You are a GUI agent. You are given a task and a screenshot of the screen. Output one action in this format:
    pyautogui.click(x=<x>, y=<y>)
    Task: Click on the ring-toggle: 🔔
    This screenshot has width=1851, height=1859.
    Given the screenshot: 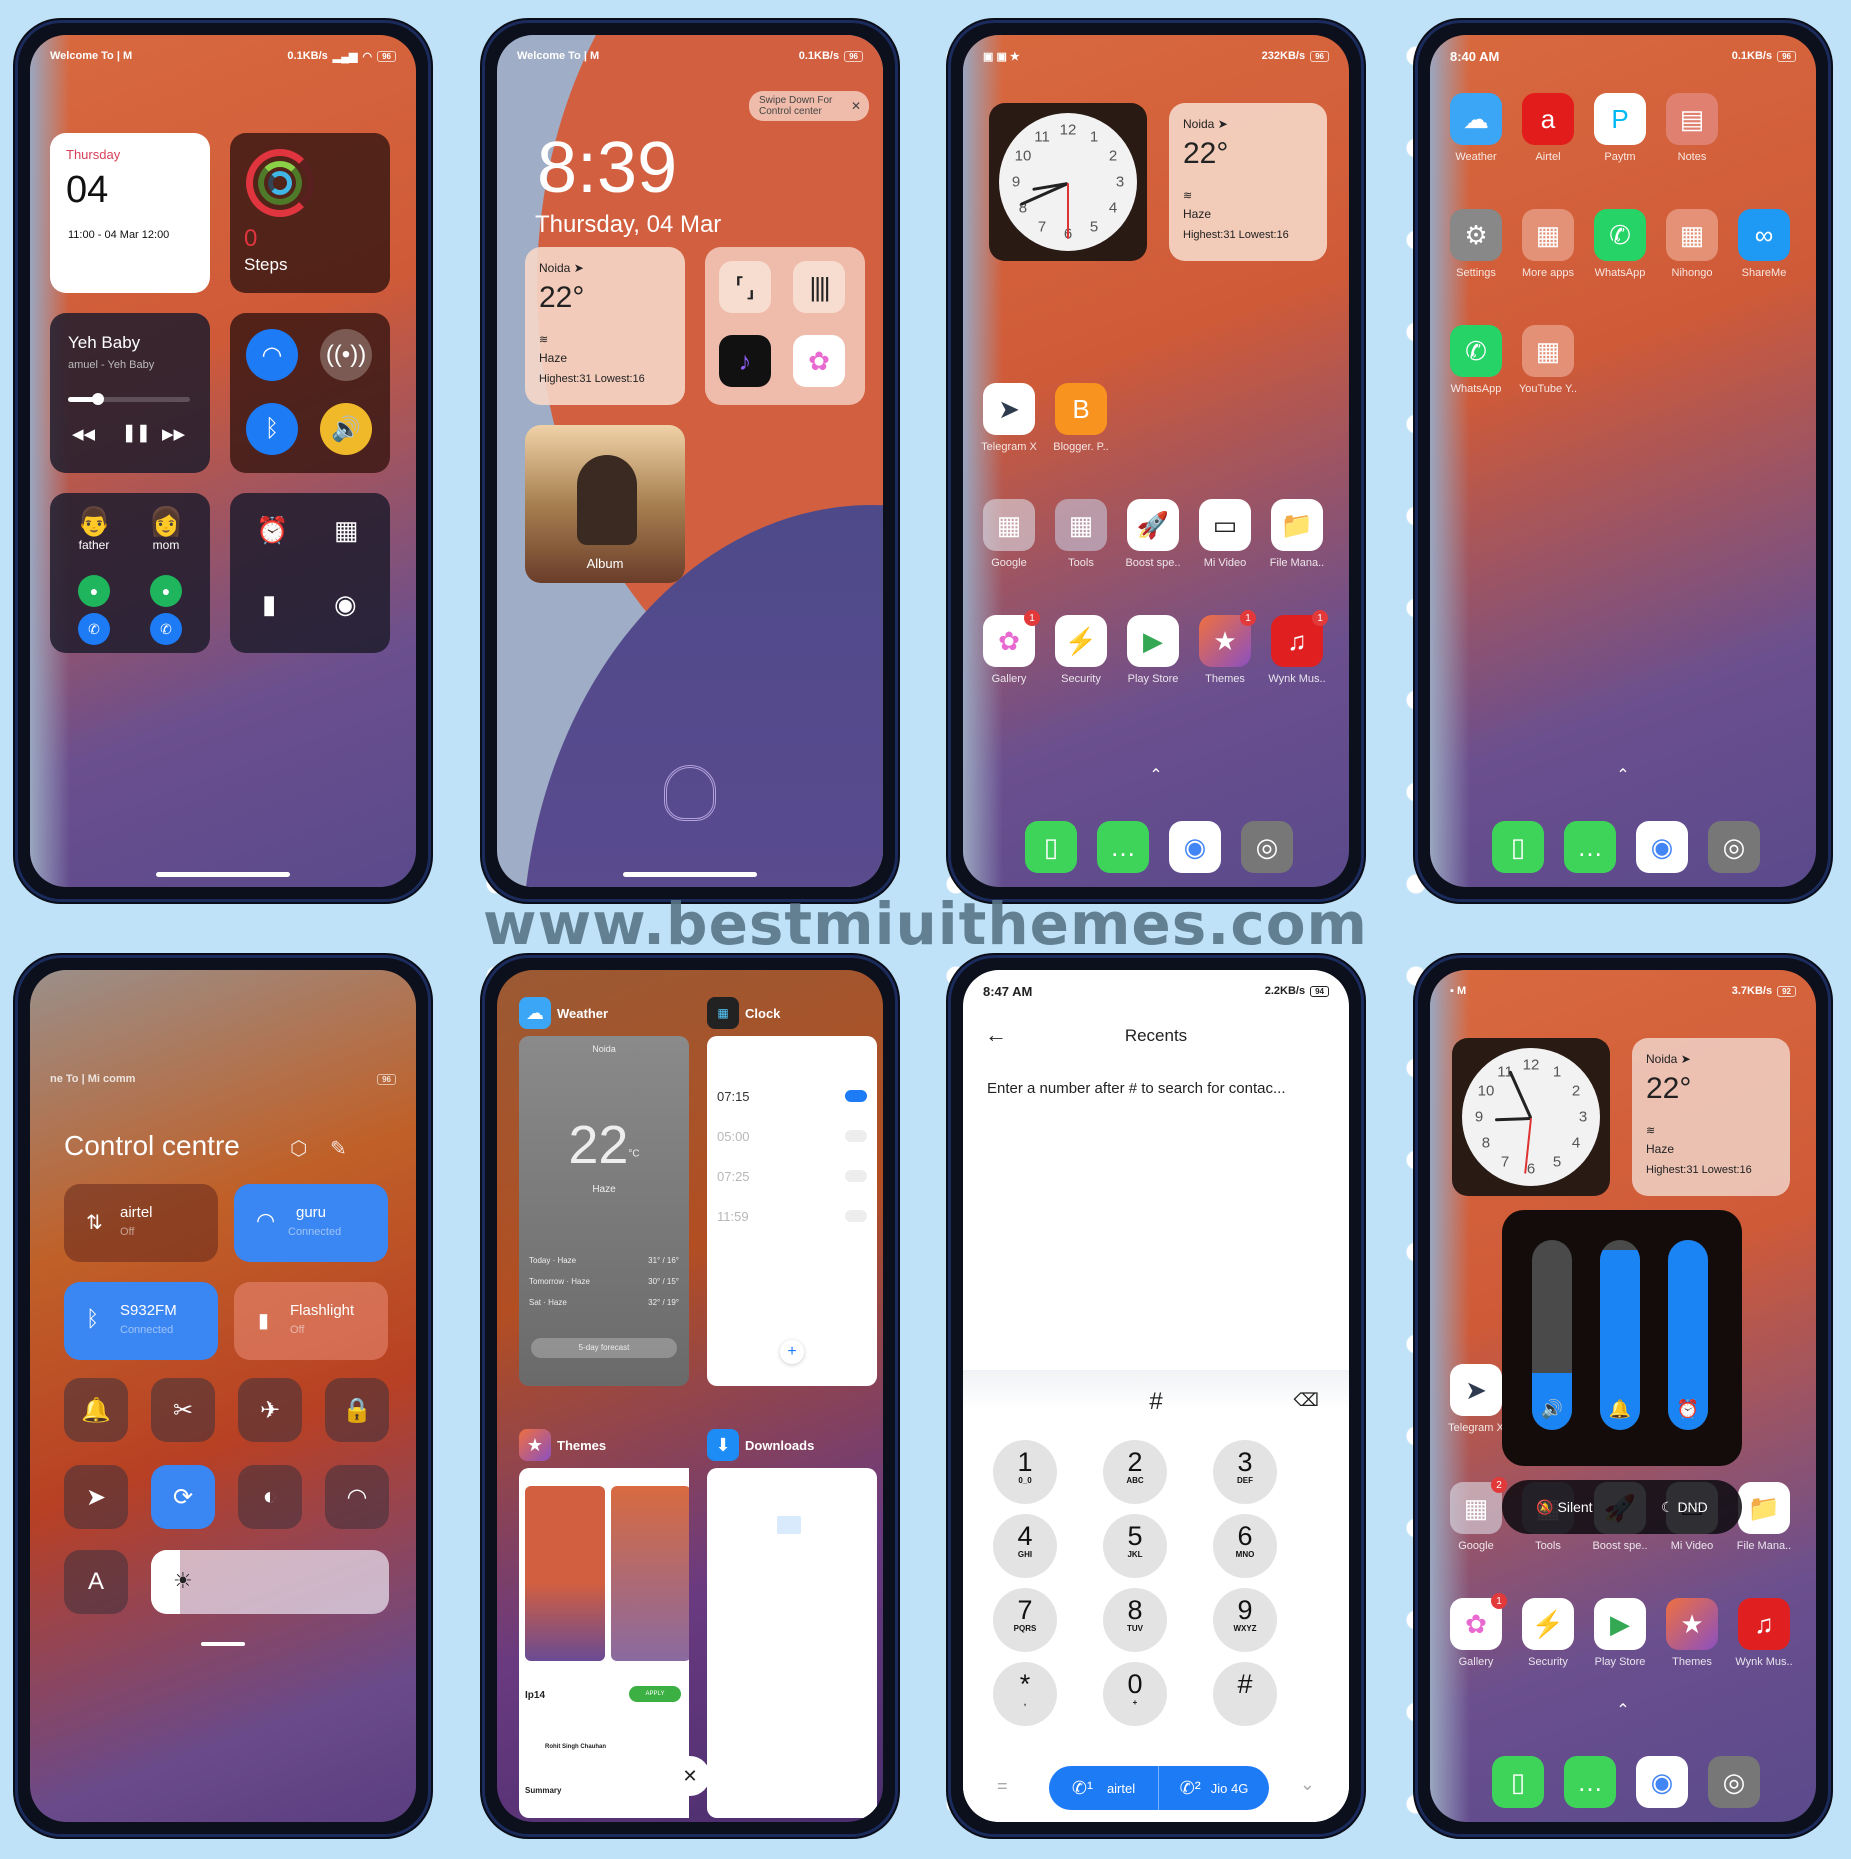 What is the action you would take?
    pyautogui.click(x=96, y=1410)
    